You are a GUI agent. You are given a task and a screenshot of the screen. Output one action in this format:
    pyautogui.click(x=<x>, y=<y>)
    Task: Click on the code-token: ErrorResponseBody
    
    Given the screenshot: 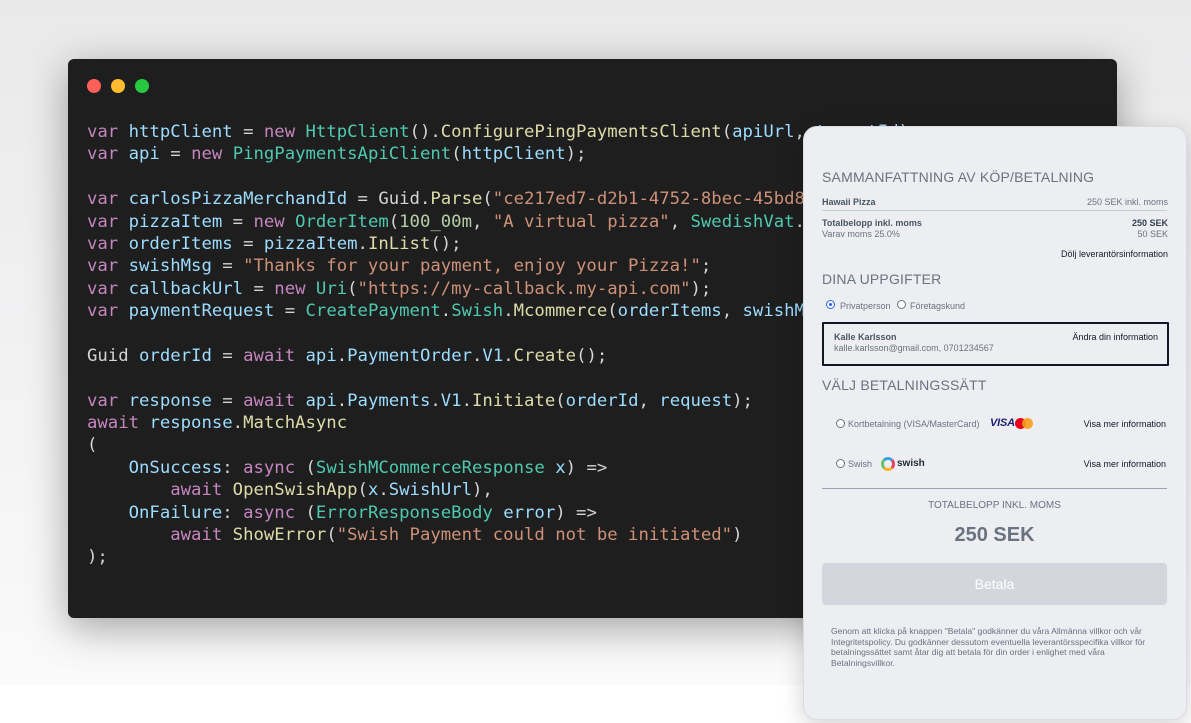 What is the action you would take?
    pyautogui.click(x=404, y=512)
    